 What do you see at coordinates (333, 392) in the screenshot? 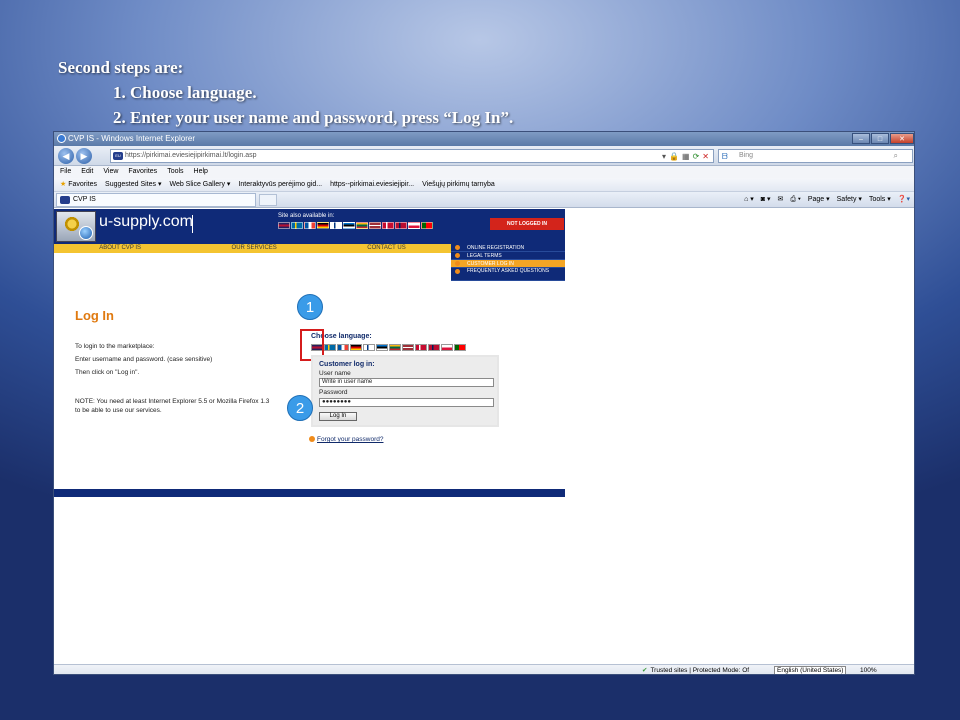
I see `password-label: Password` at bounding box center [333, 392].